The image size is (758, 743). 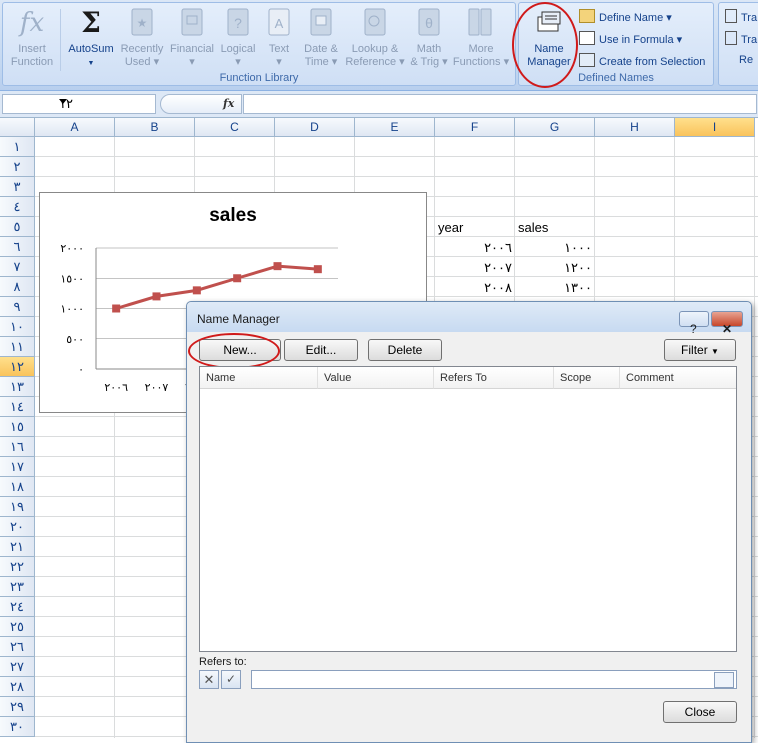 I want to click on row-header: ٦, so click(x=17, y=247).